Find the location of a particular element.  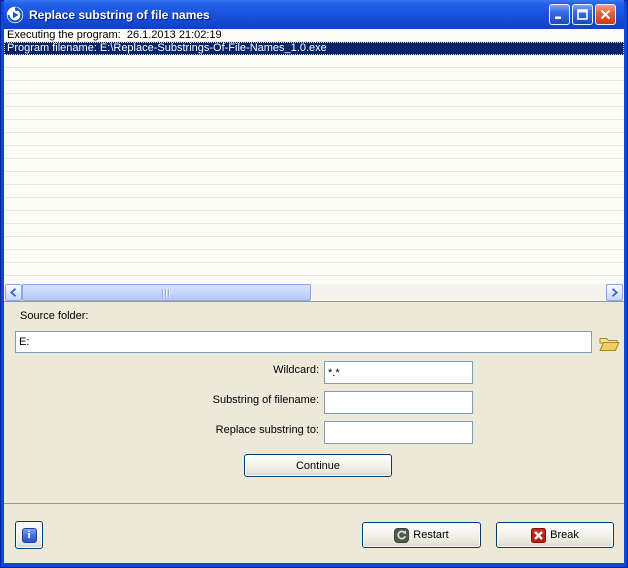

scrollbar-thumb is located at coordinates (166, 292).